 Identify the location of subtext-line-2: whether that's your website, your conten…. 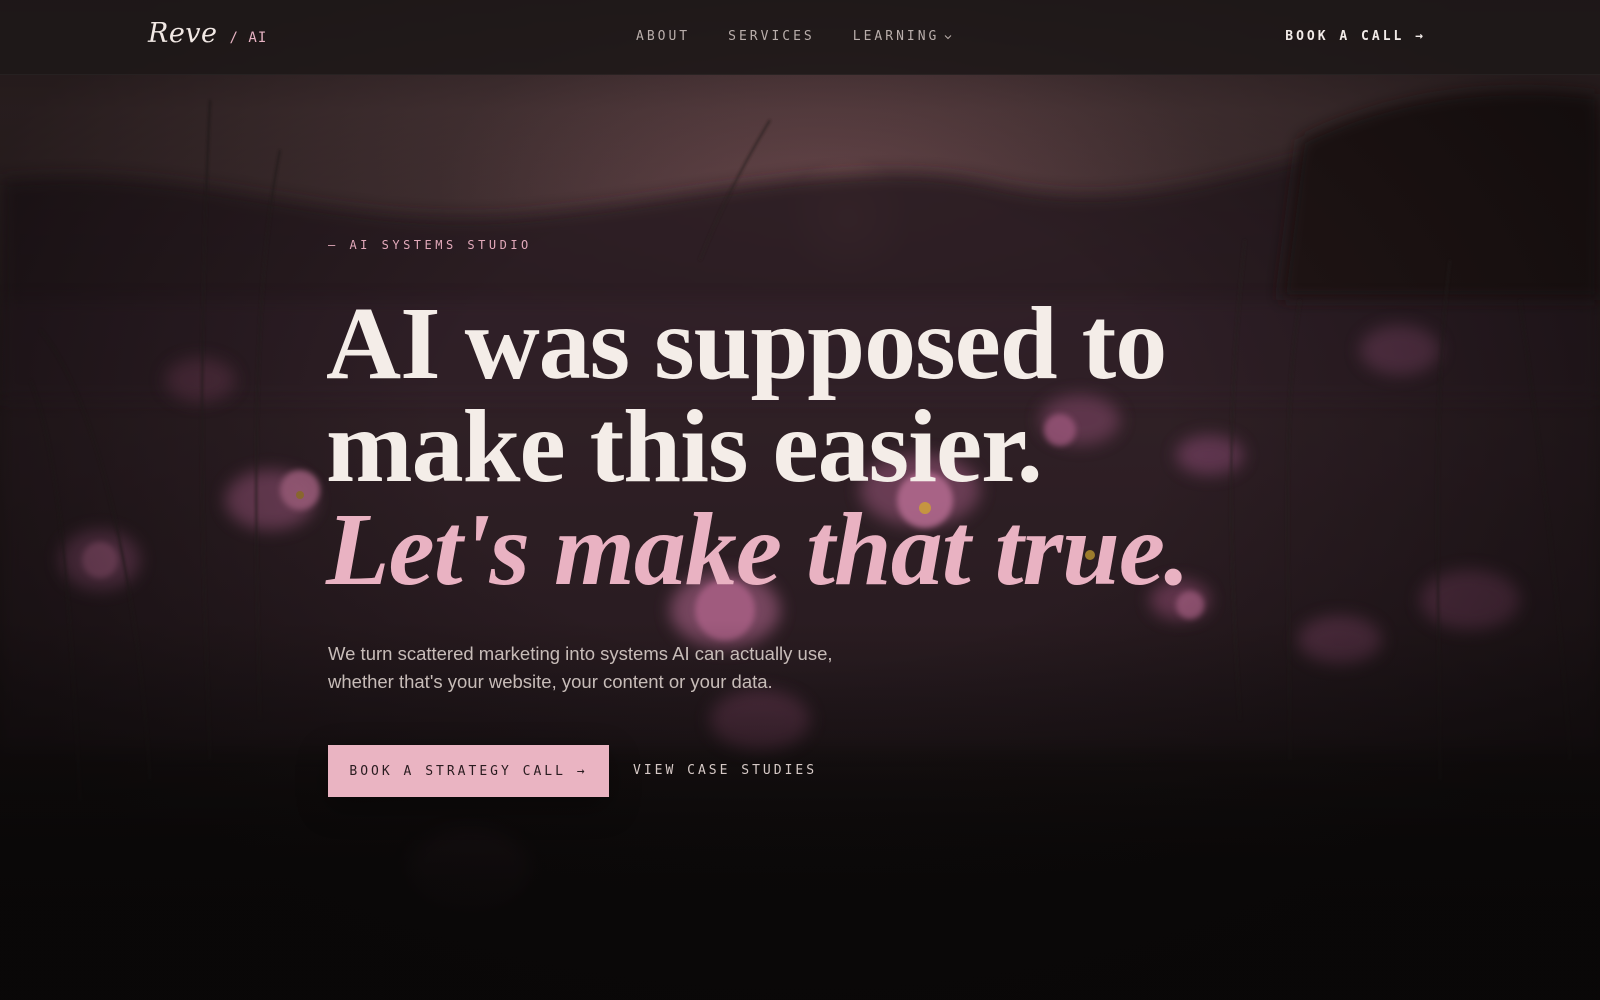
(550, 681).